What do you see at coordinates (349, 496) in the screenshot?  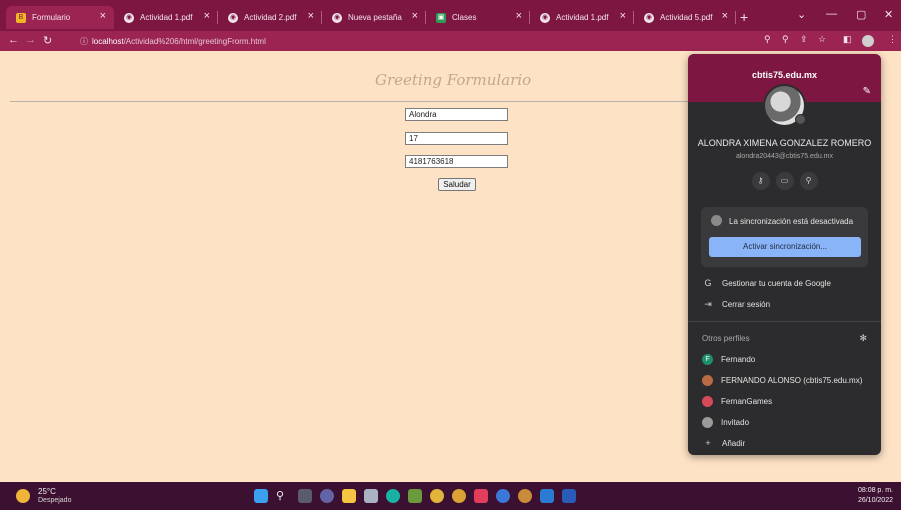 I see `file-explorer-icon` at bounding box center [349, 496].